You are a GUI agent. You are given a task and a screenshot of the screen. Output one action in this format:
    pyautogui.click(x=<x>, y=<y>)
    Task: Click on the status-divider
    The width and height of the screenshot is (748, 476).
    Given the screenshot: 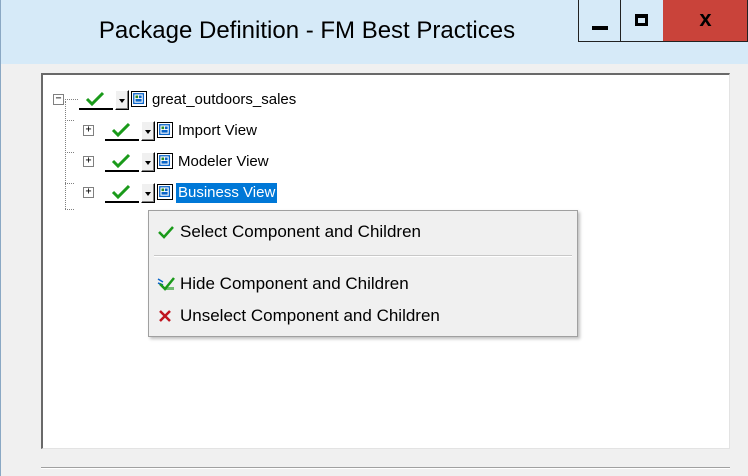 What is the action you would take?
    pyautogui.click(x=385, y=468)
    